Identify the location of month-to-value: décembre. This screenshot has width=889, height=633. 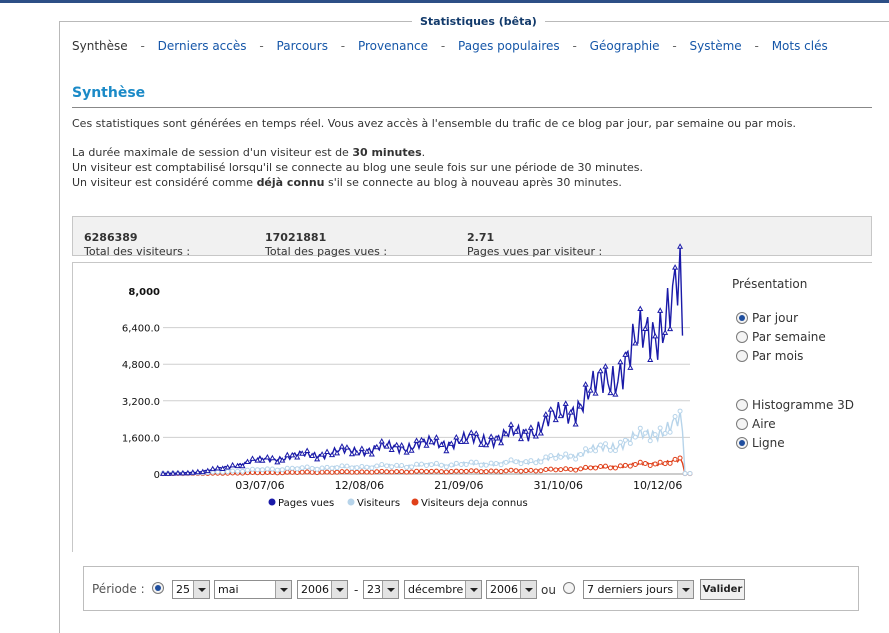
(436, 589).